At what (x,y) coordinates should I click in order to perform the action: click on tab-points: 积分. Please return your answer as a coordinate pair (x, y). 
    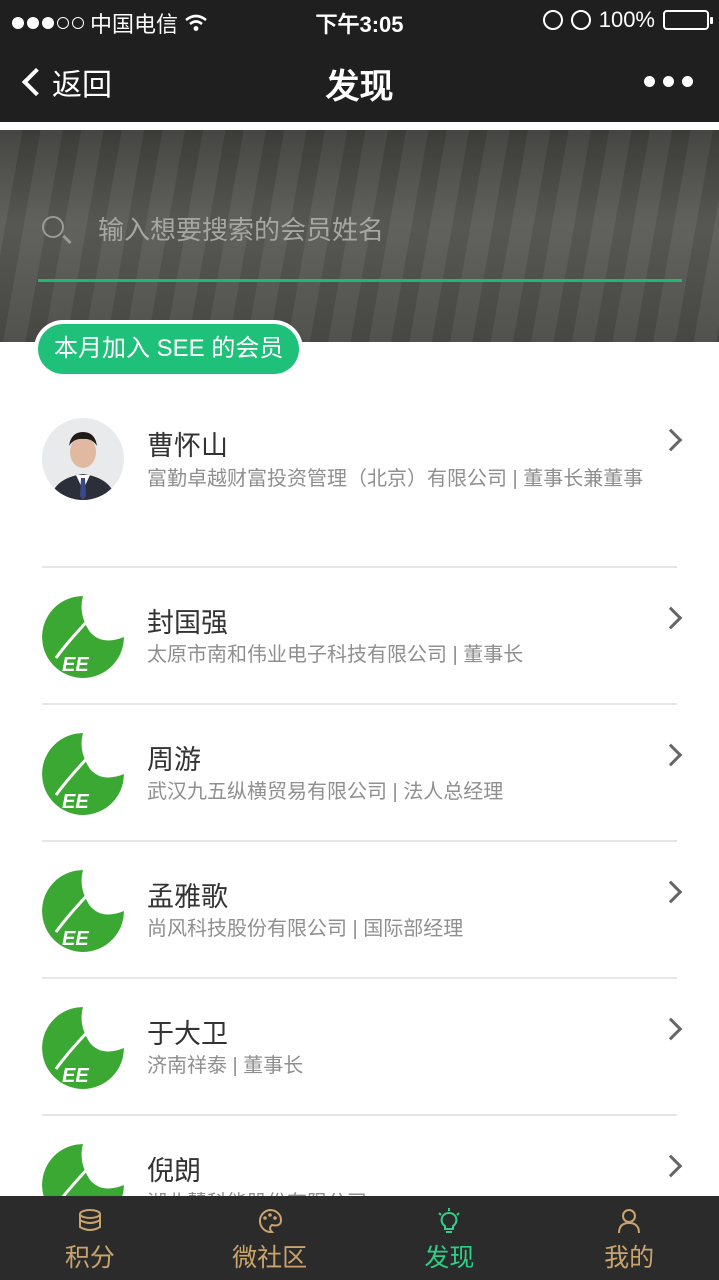
    Looking at the image, I should click on (90, 1238).